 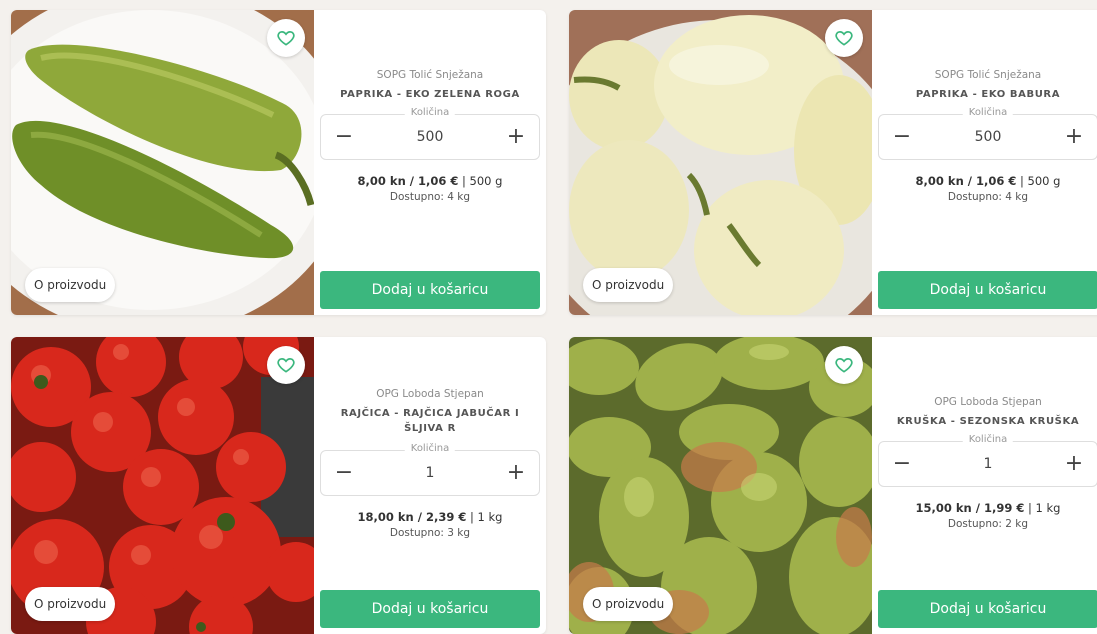 I want to click on availability: Dostupno: 2 kg, so click(x=988, y=524).